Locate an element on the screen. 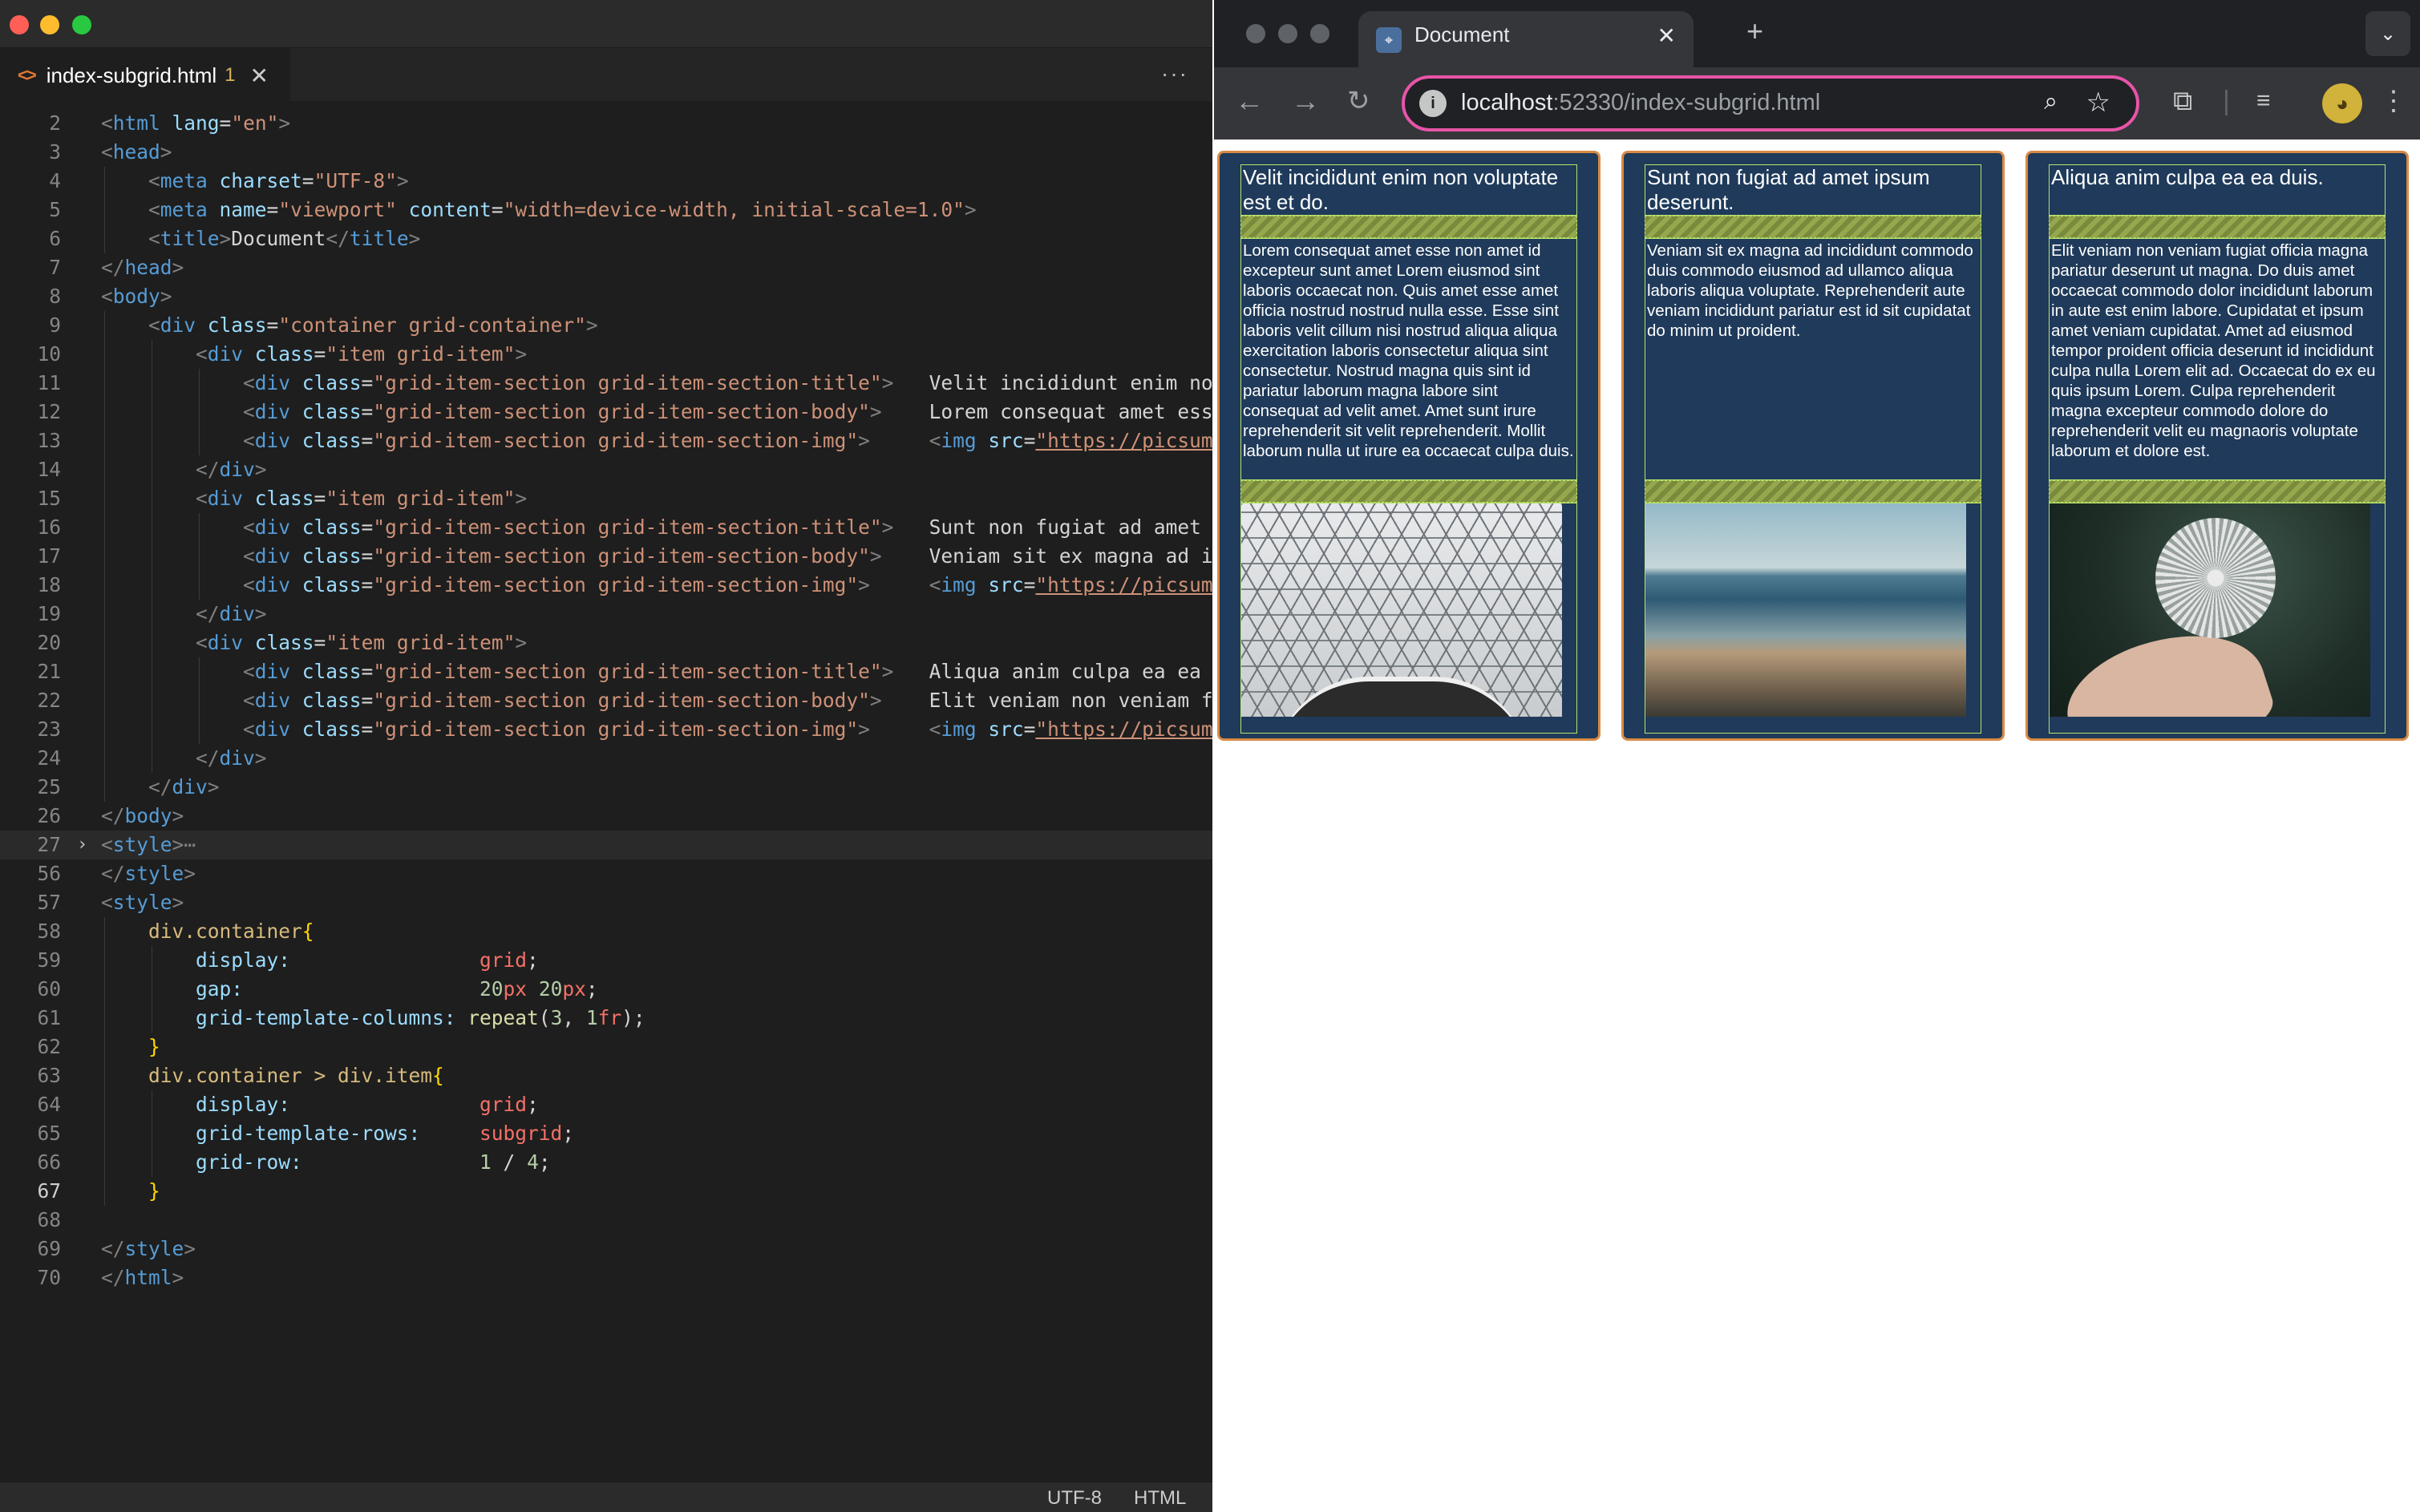 The width and height of the screenshot is (2420, 1512). code-line: 60 gap: 20px 20px; is located at coordinates (606, 990).